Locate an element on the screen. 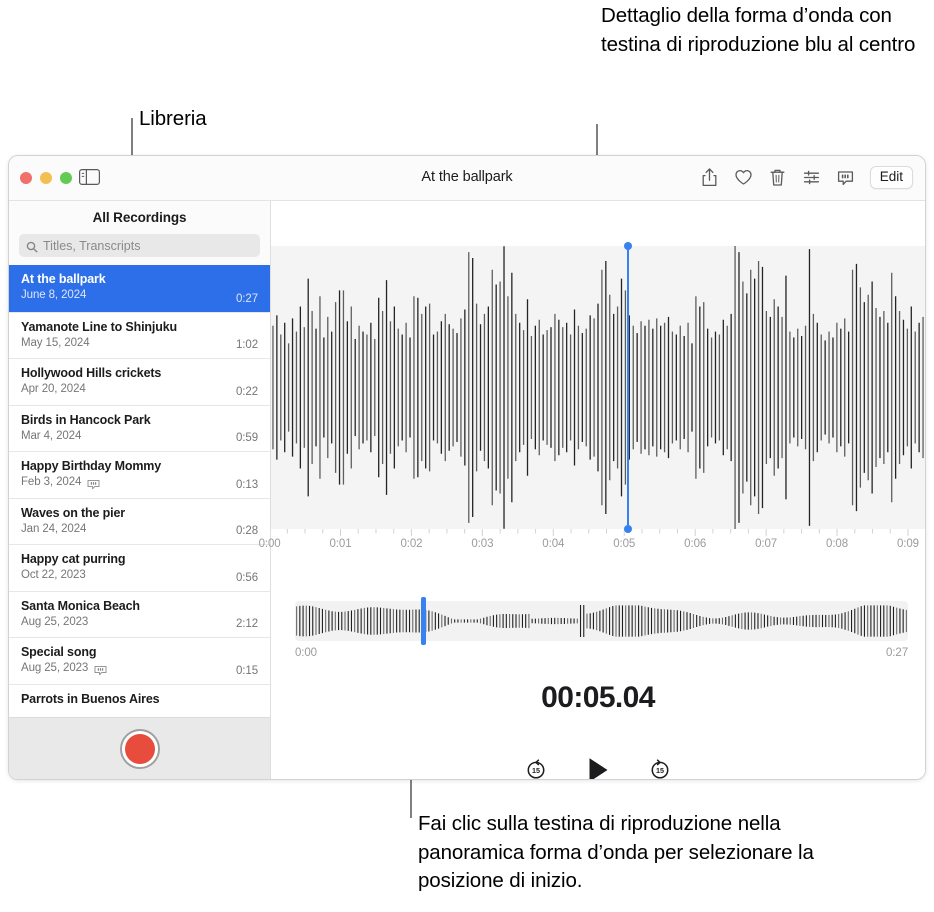 The height and width of the screenshot is (912, 934). recording-duration: 0:56 is located at coordinates (247, 577).